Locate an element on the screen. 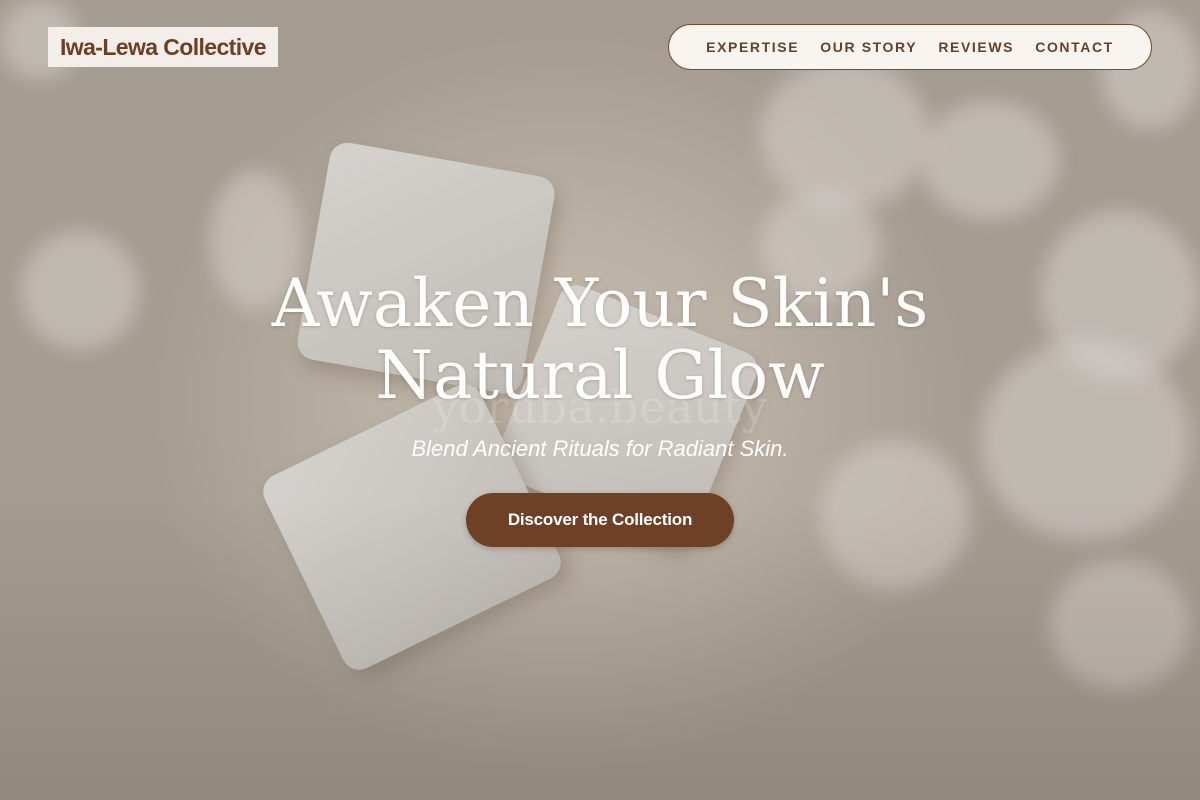 The width and height of the screenshot is (1200, 800). discover-collection-button: Discover the Collection is located at coordinates (600, 520).